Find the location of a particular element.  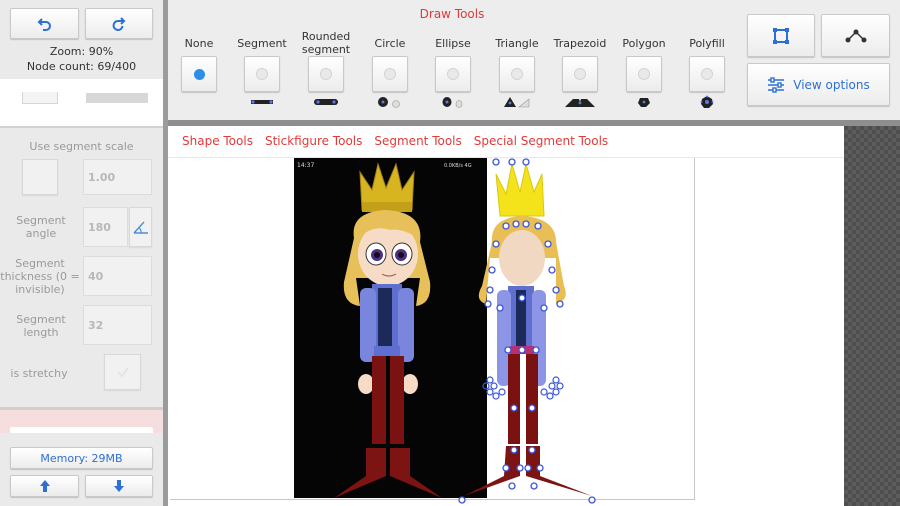

angle-icon is located at coordinates (140, 227).